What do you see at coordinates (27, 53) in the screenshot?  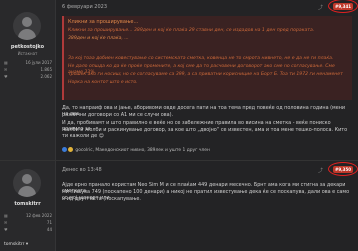 I see `author-role: Истакнат` at bounding box center [27, 53].